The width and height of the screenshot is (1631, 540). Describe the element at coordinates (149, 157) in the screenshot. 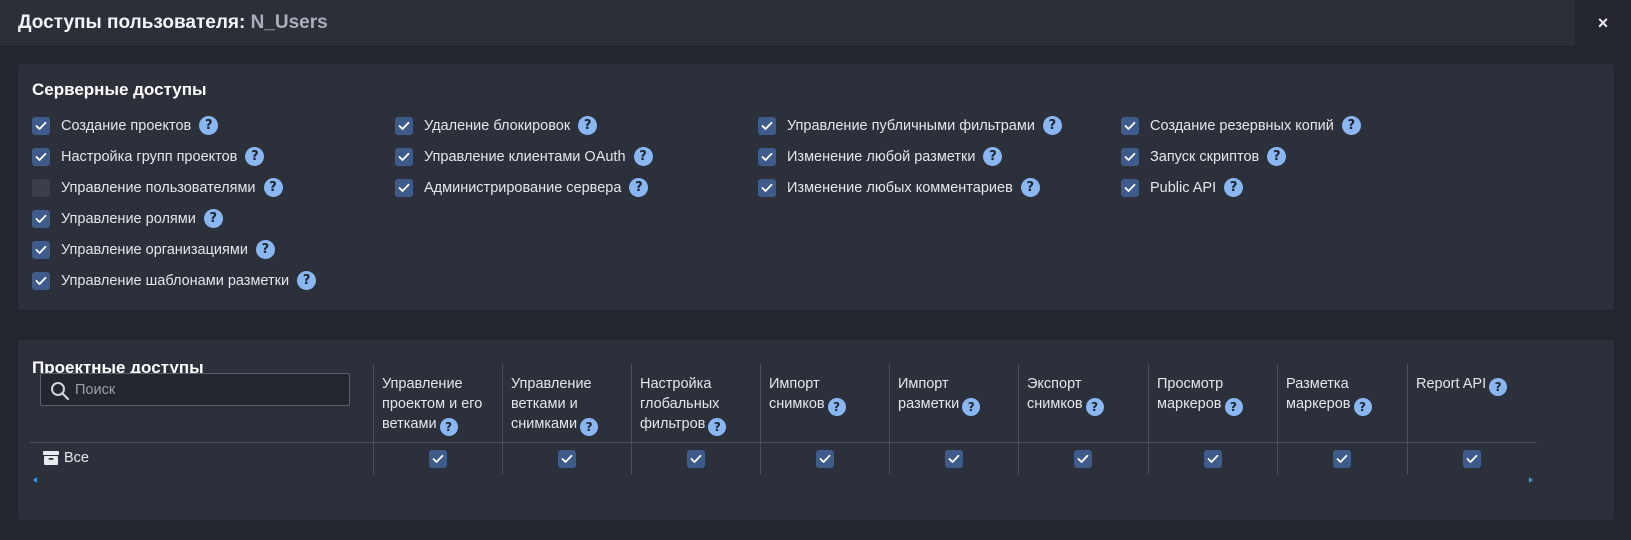

I see `server-permission-label: Настройка групп проектов` at that location.